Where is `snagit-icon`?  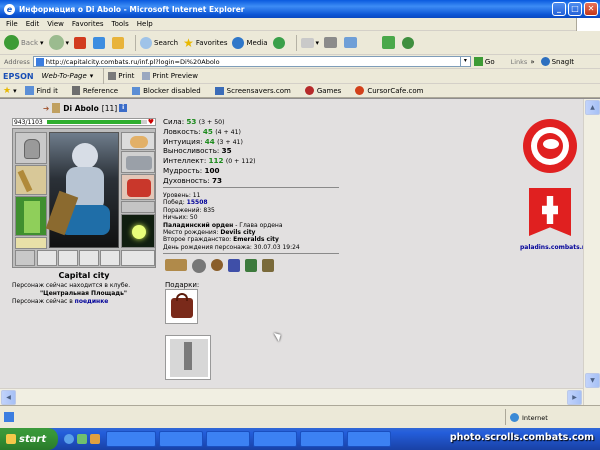
snagit-icon is located at coordinates (545, 61).